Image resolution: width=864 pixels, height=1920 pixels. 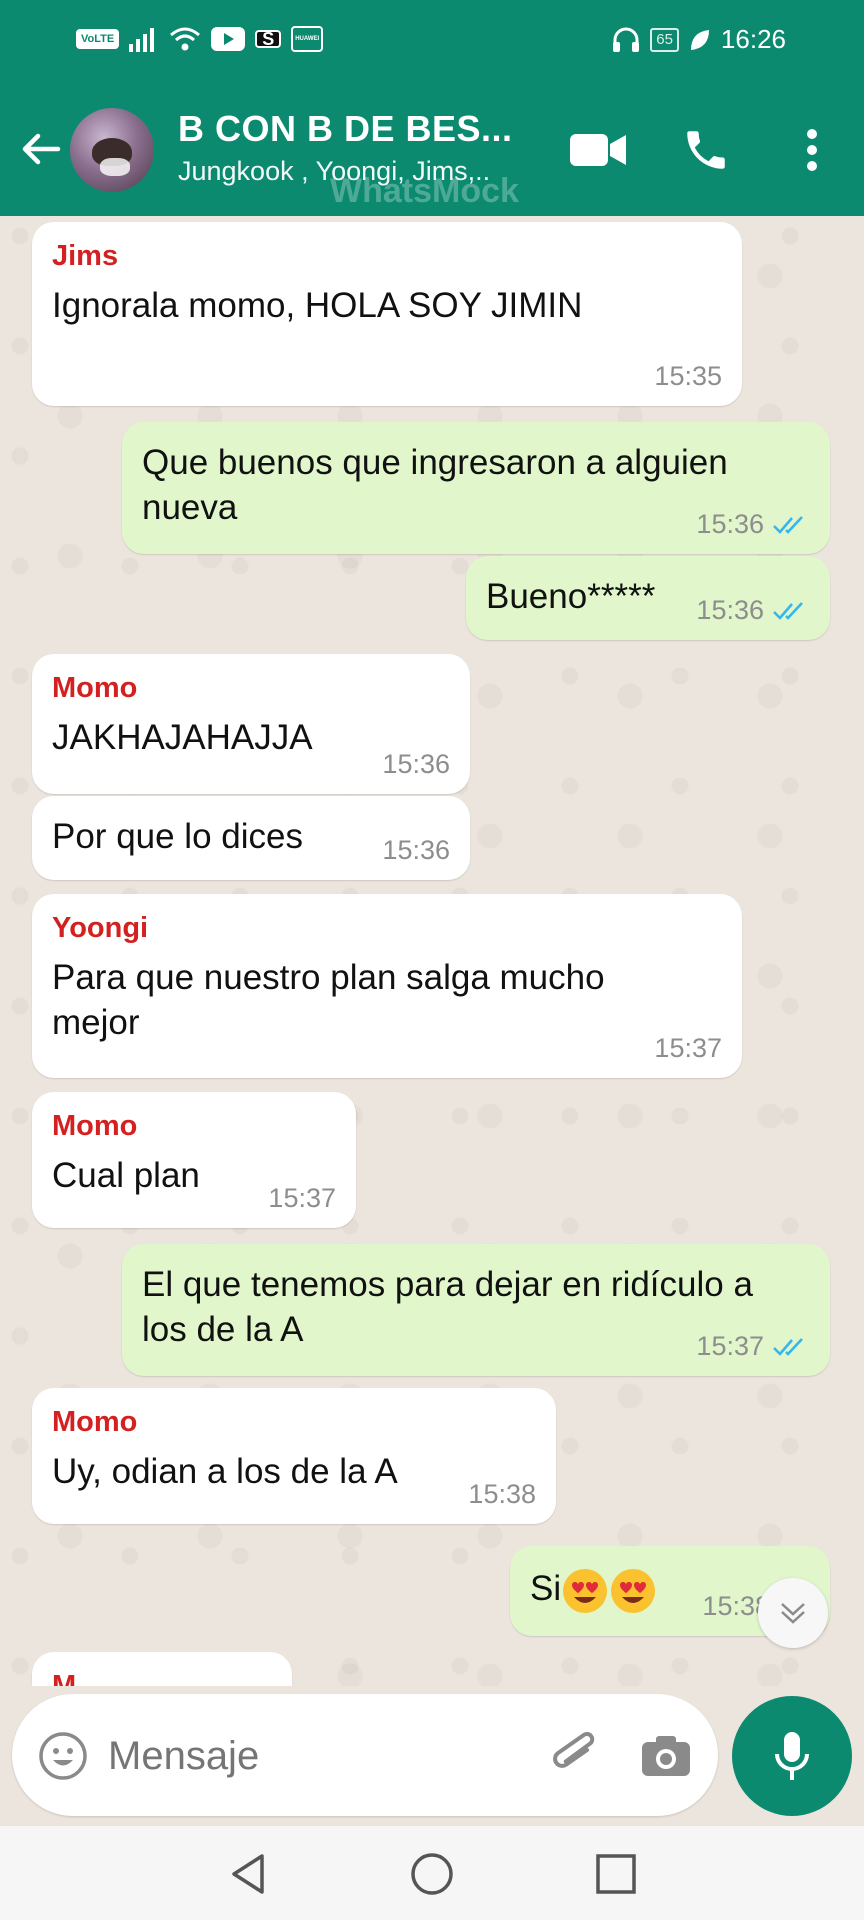 I want to click on kebab-menu-icon, so click(x=812, y=150).